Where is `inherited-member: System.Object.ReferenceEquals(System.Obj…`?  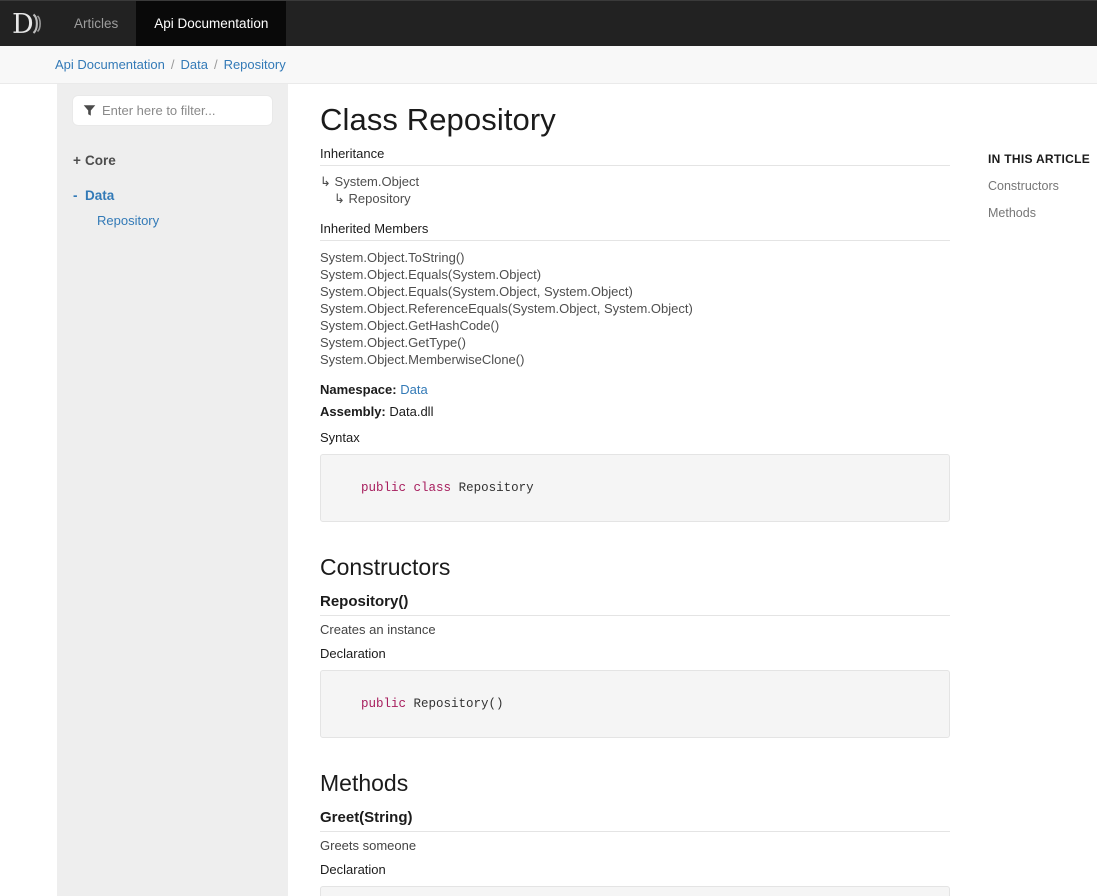 inherited-member: System.Object.ReferenceEquals(System.Obj… is located at coordinates (506, 308).